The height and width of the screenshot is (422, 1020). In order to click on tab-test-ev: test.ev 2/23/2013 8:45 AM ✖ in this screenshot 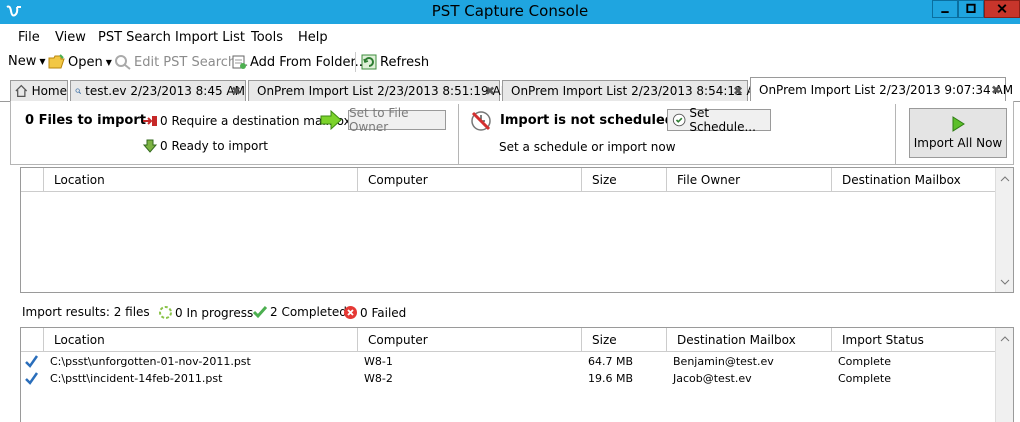, I will do `click(158, 90)`.